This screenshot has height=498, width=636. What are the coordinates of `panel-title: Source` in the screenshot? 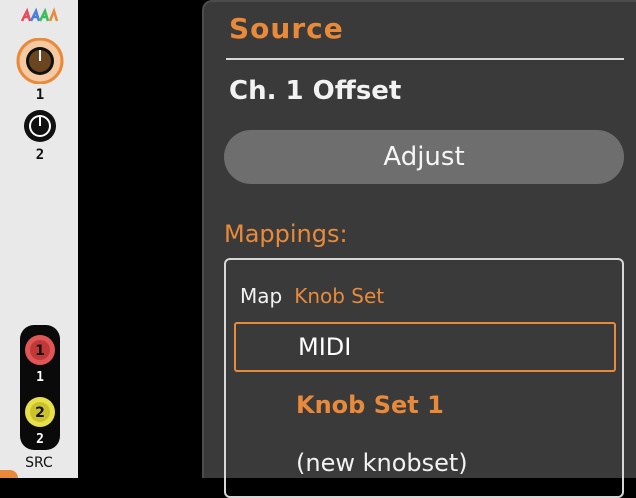 It's located at (286, 28).